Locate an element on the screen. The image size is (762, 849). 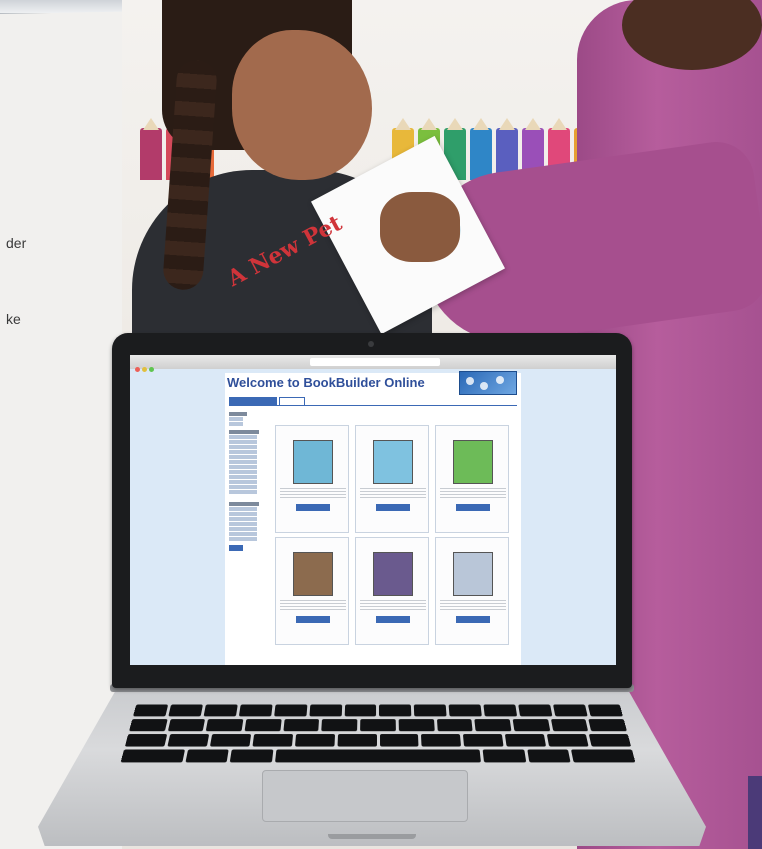
laptop-trackpad is located at coordinates (365, 796).